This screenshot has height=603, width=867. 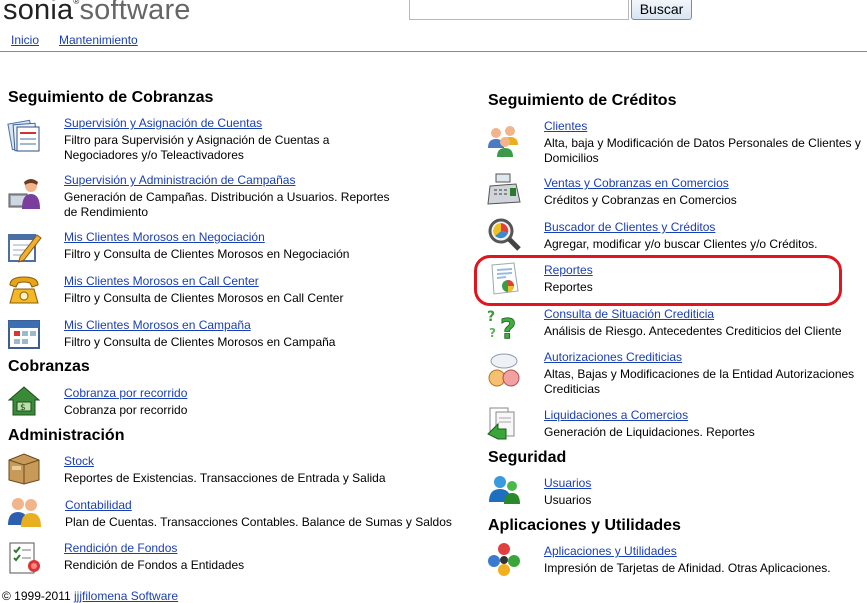 I want to click on desc-rendicion-fondos: Rendición de Fondos a Entidades, so click(x=154, y=565).